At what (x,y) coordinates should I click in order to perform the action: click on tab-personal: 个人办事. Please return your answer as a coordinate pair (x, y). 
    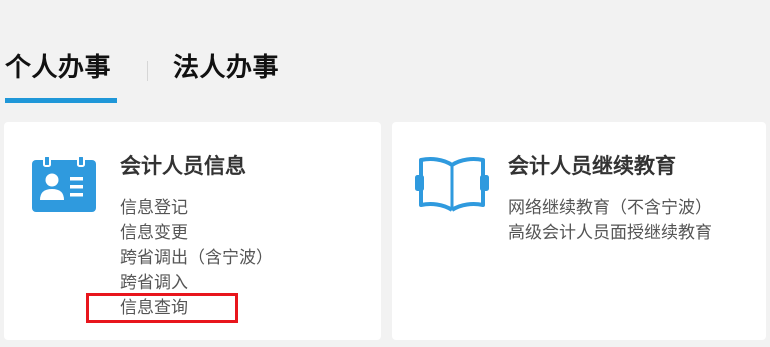
    Looking at the image, I should click on (58, 68).